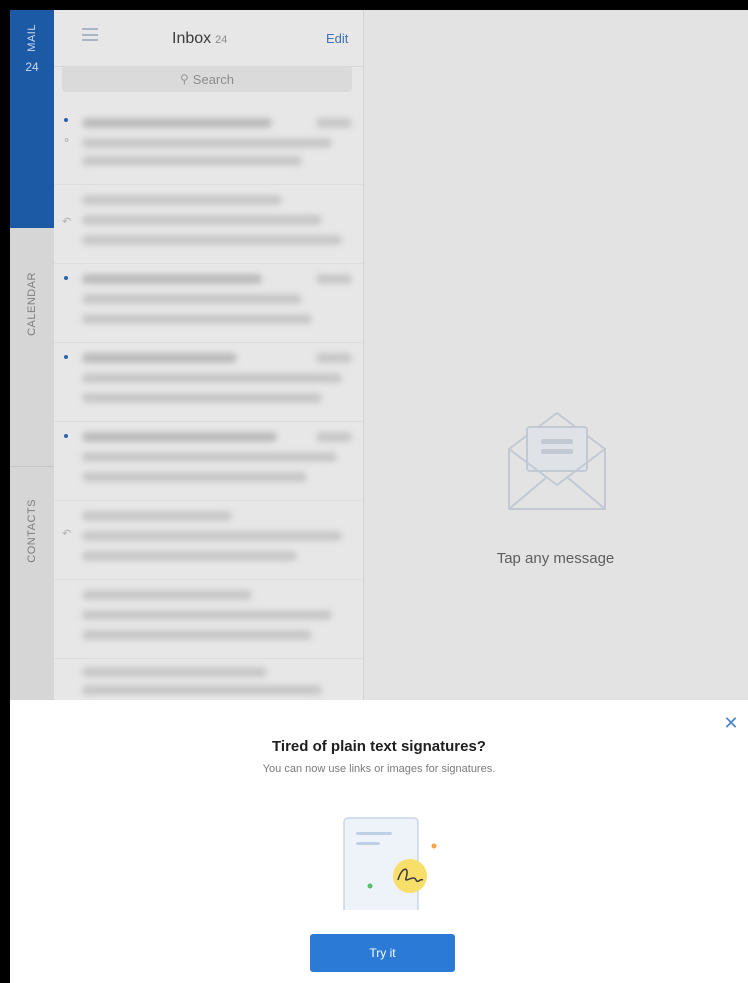  I want to click on rail-tab-calendar: CALENDAR, so click(32, 347).